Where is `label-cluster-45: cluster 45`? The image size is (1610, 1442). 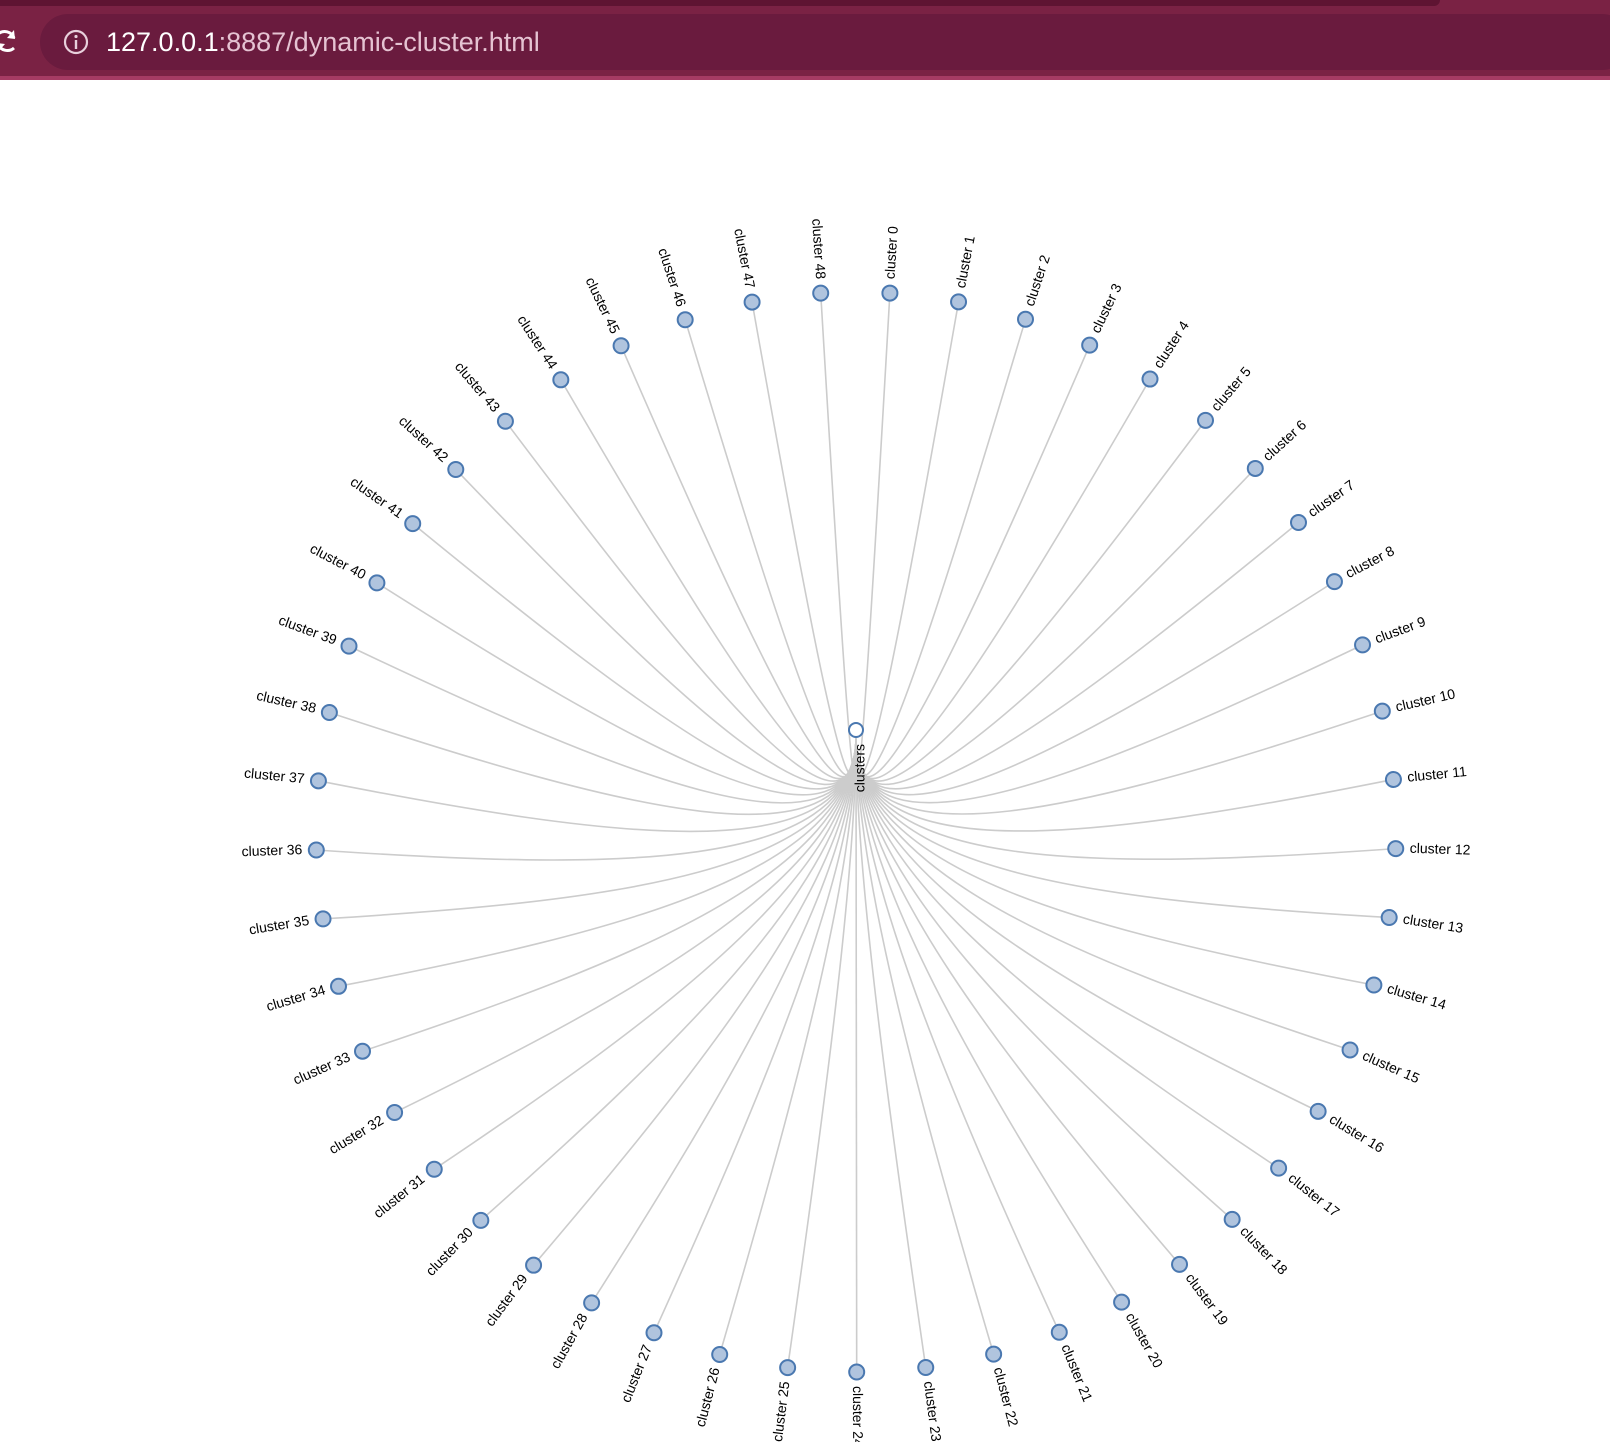
label-cluster-45: cluster 45 is located at coordinates (603, 305).